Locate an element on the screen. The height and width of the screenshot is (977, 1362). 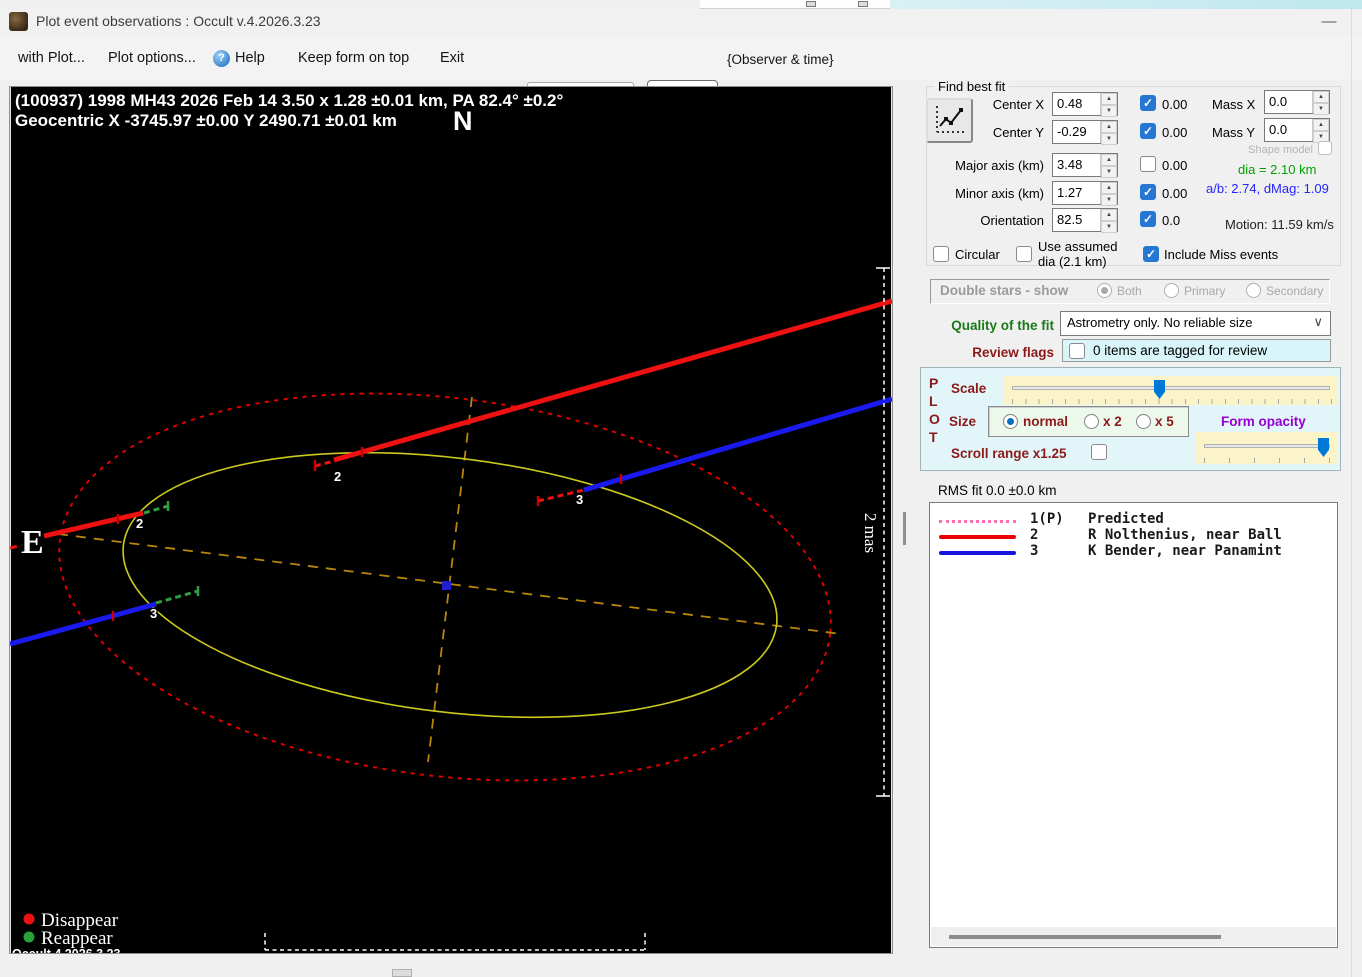
quality-dropdown: Astrometry only. No reliable size ∨ is located at coordinates (1195, 323).